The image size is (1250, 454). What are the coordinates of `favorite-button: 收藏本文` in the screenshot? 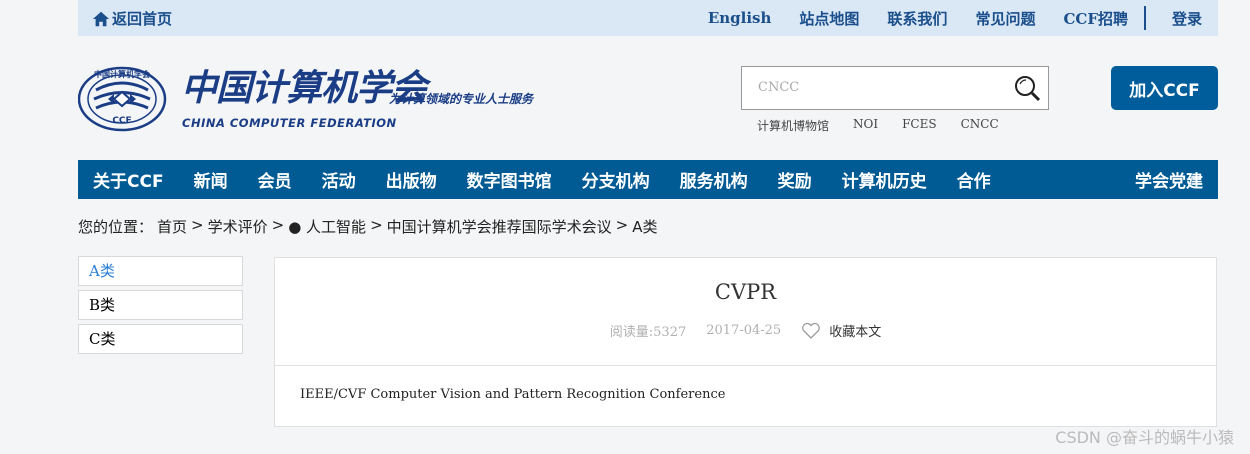 It's located at (841, 330).